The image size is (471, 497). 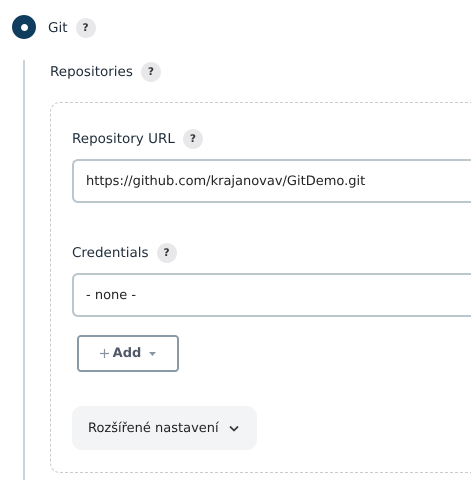 I want to click on input-field: - none -, so click(x=271, y=295).